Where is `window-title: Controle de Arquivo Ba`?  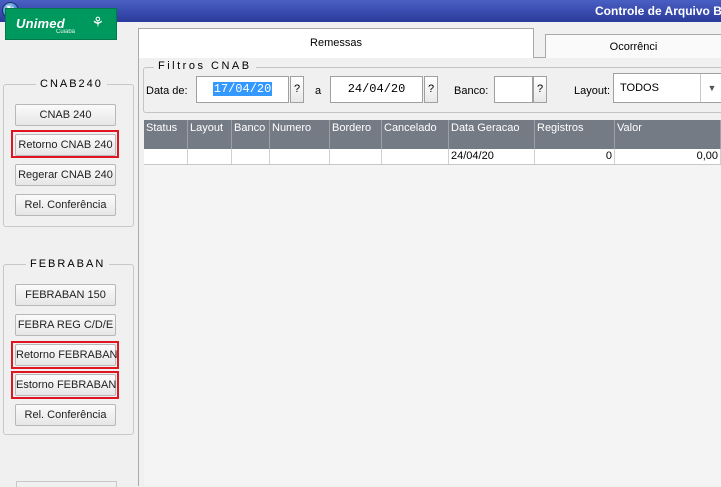 window-title: Controle de Arquivo Ba is located at coordinates (658, 11).